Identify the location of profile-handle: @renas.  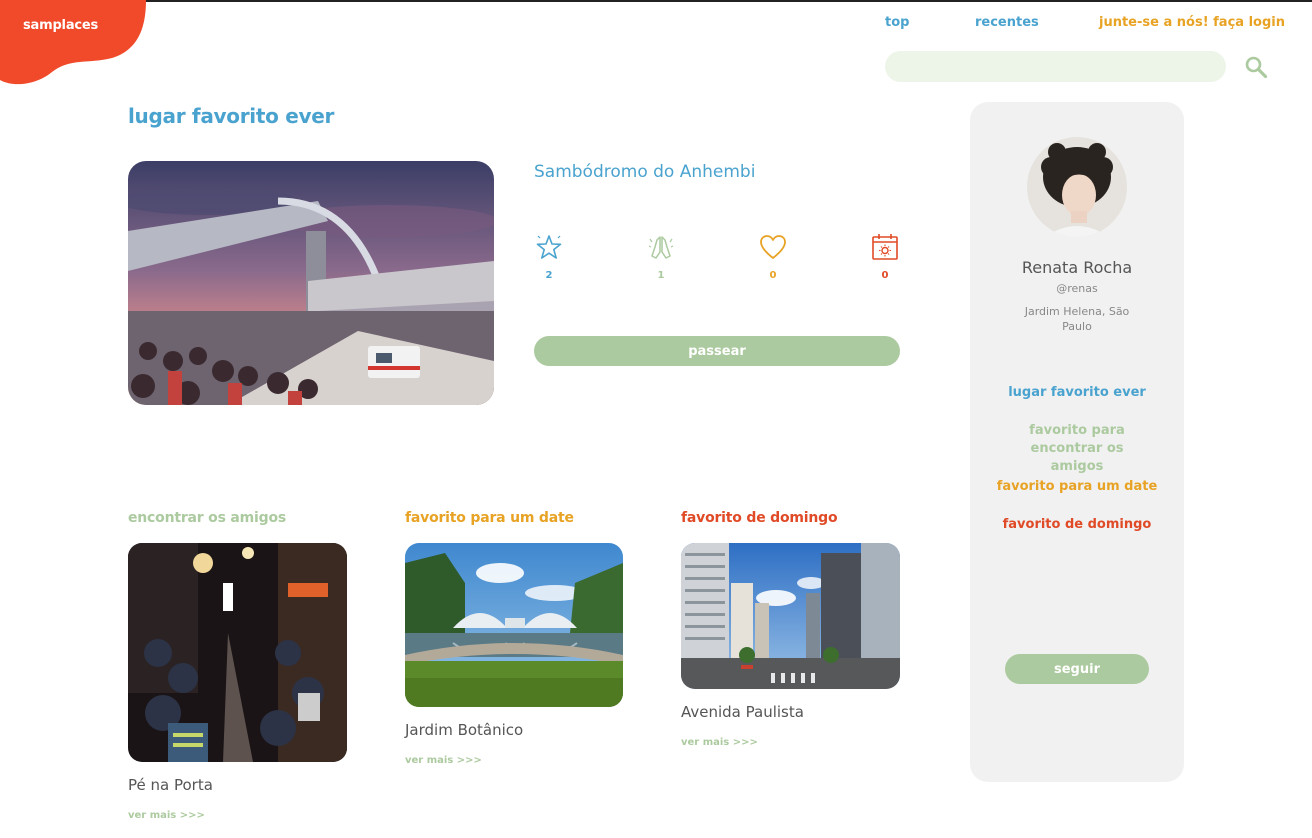
(1077, 288).